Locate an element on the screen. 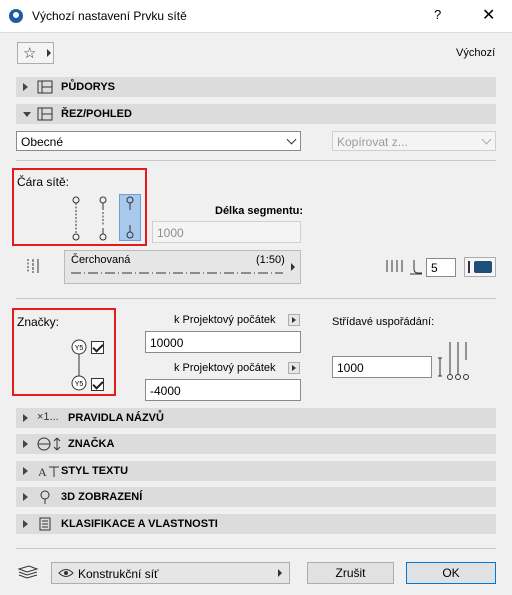 The image size is (512, 595). pen-color-button is located at coordinates (480, 267).